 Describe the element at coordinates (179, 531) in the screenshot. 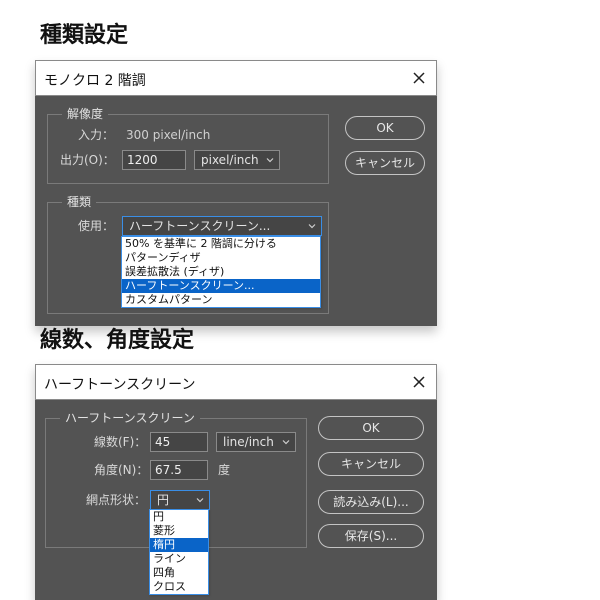

I see `dropdown-option: 菱形` at that location.